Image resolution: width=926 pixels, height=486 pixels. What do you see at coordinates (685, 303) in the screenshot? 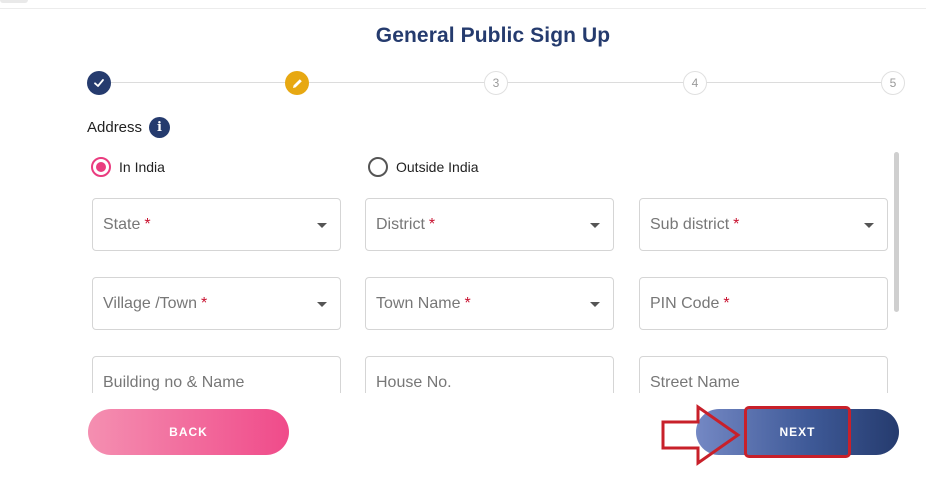
I see `pin-code-label: PIN Code` at bounding box center [685, 303].